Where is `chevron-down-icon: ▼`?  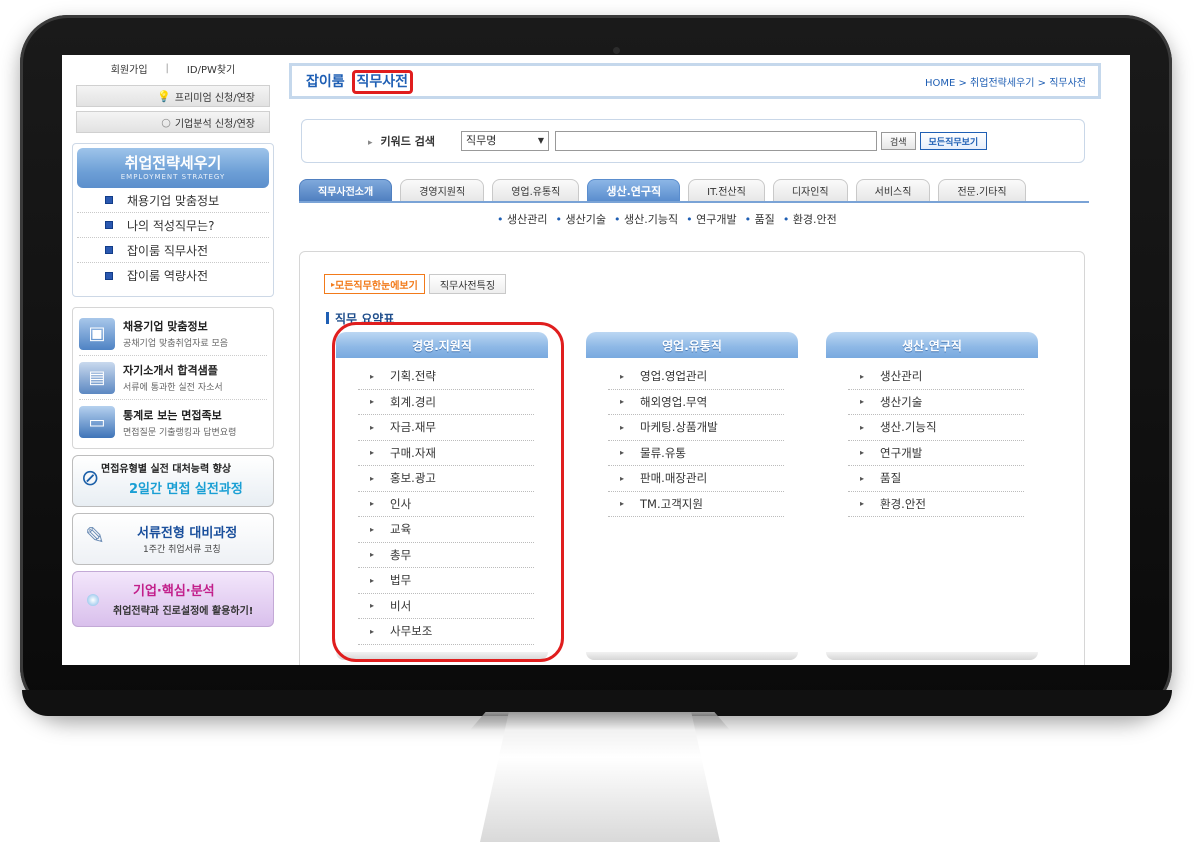
chevron-down-icon: ▼ is located at coordinates (540, 140).